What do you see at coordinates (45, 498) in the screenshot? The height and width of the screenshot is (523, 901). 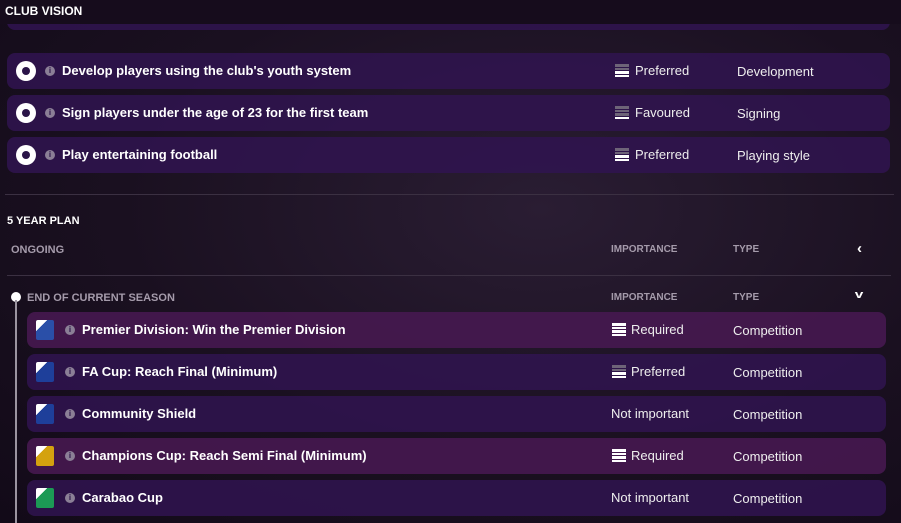 I see `carabao-cup-logo` at bounding box center [45, 498].